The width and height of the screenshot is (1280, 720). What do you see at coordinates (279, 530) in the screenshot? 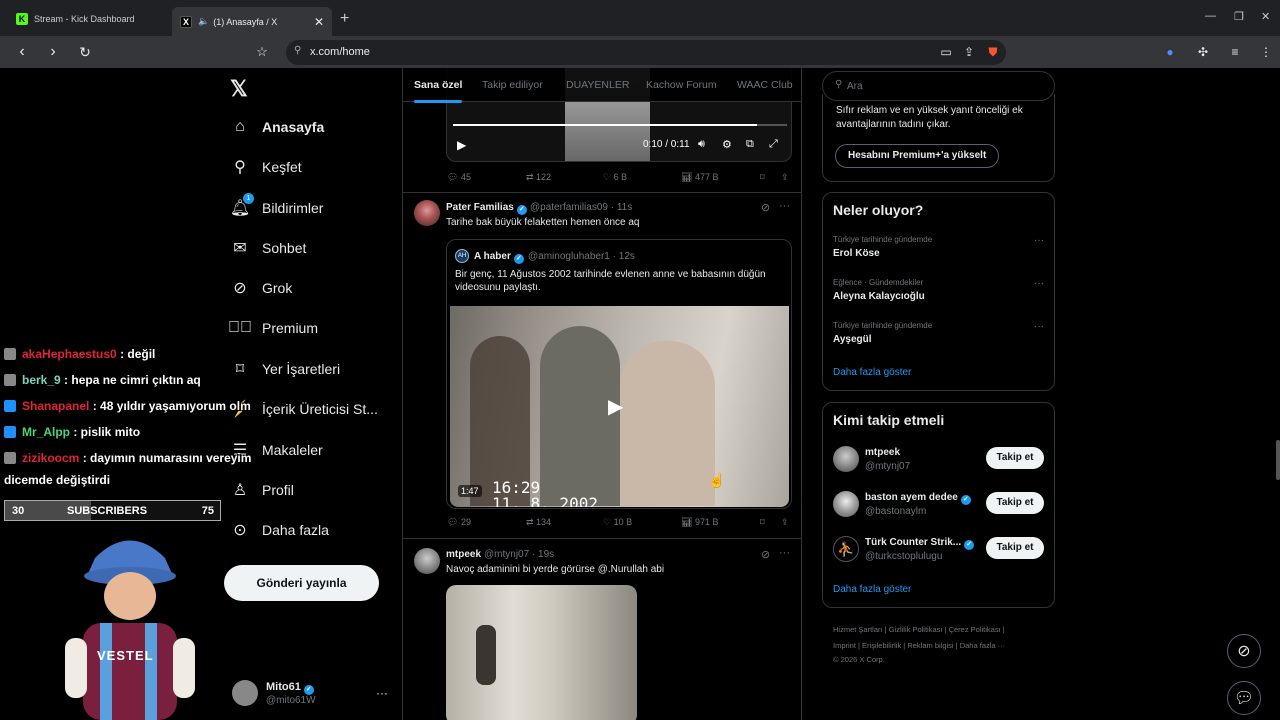
I see `nav-item-more: ⊙ Daha fazla` at bounding box center [279, 530].